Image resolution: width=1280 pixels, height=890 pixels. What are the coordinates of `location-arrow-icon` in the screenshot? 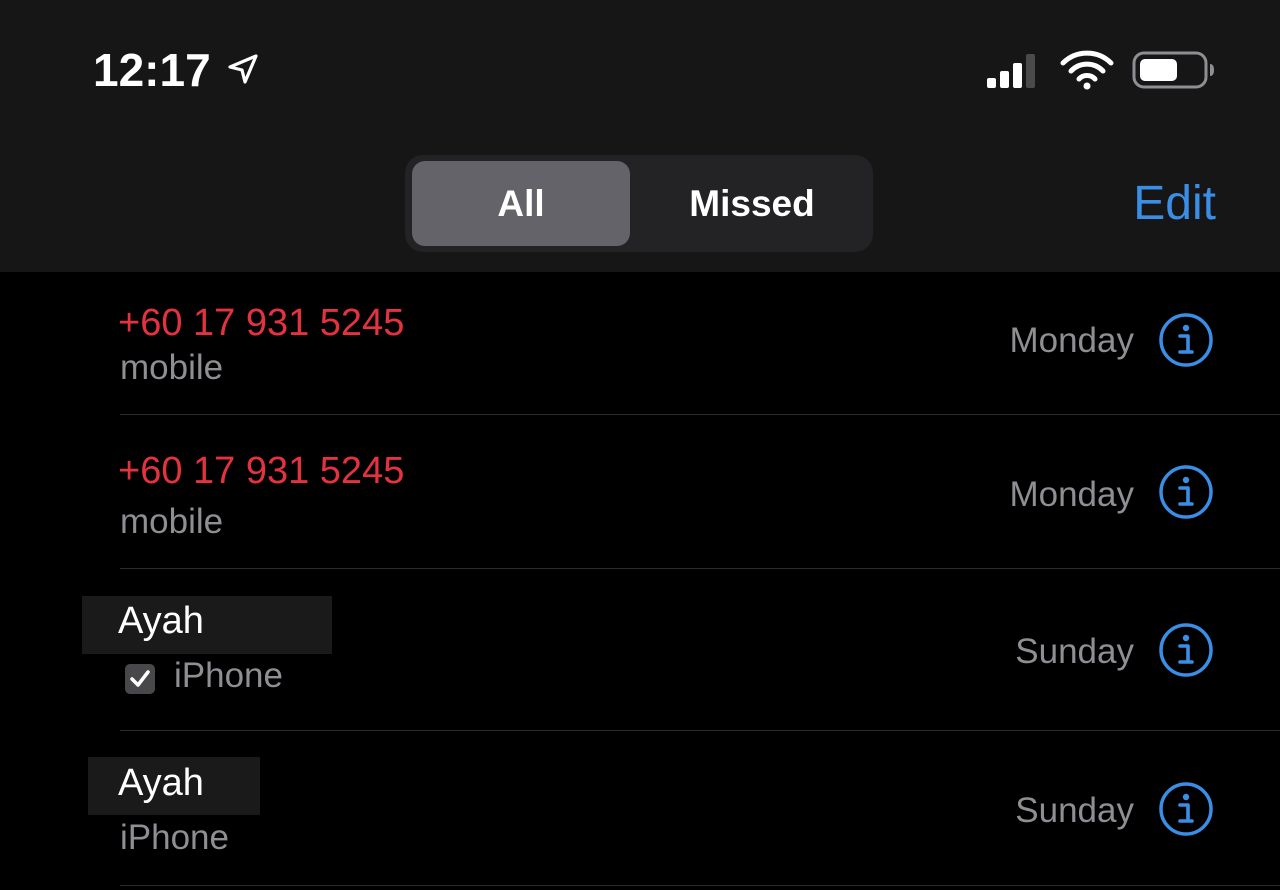 It's located at (243, 69).